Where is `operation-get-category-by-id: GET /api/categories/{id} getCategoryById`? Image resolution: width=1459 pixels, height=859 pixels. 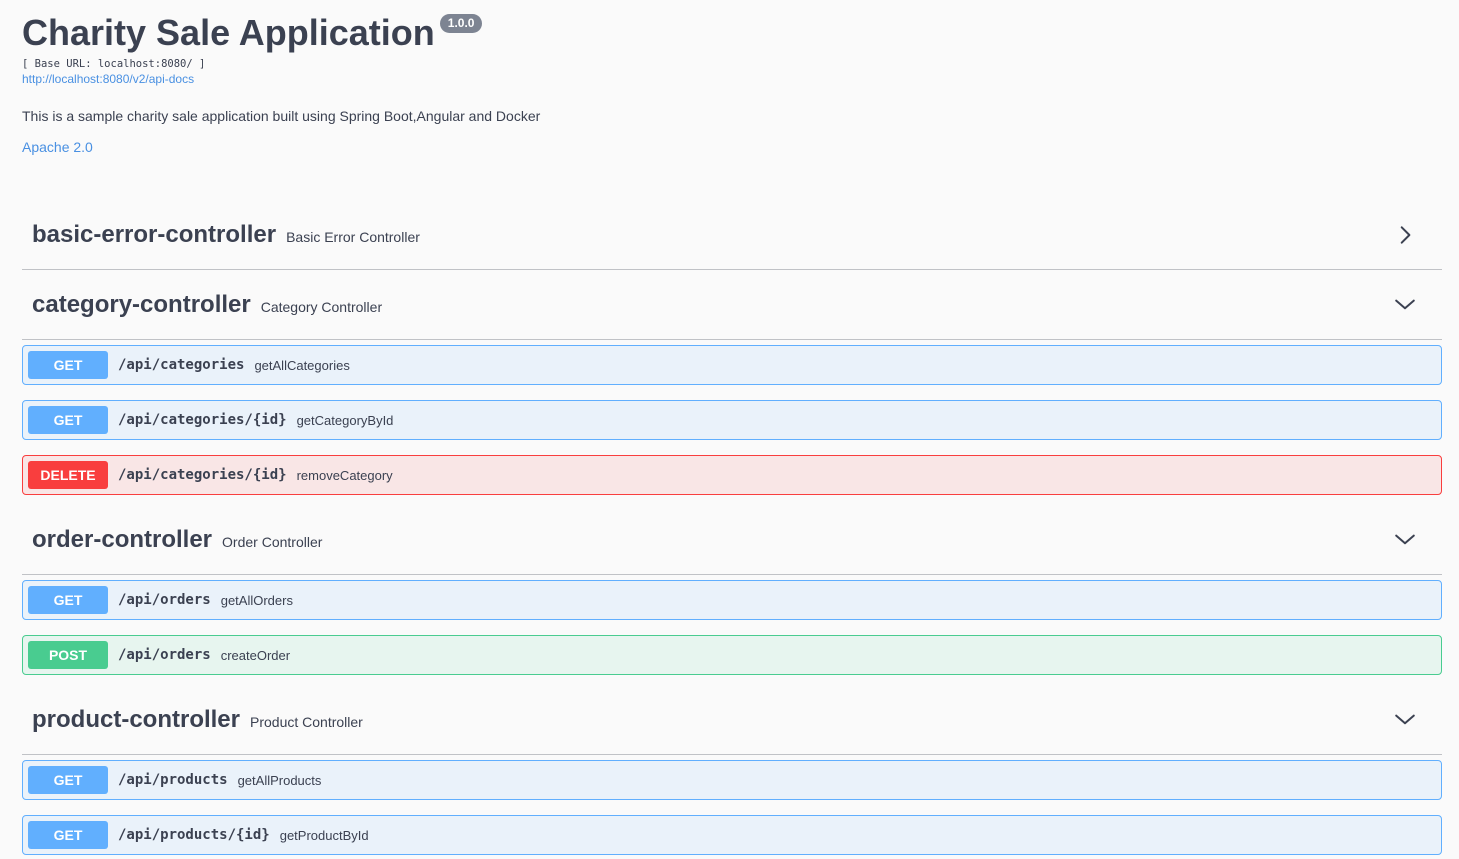
operation-get-category-by-id: GET /api/categories/{id} getCategoryById is located at coordinates (732, 420).